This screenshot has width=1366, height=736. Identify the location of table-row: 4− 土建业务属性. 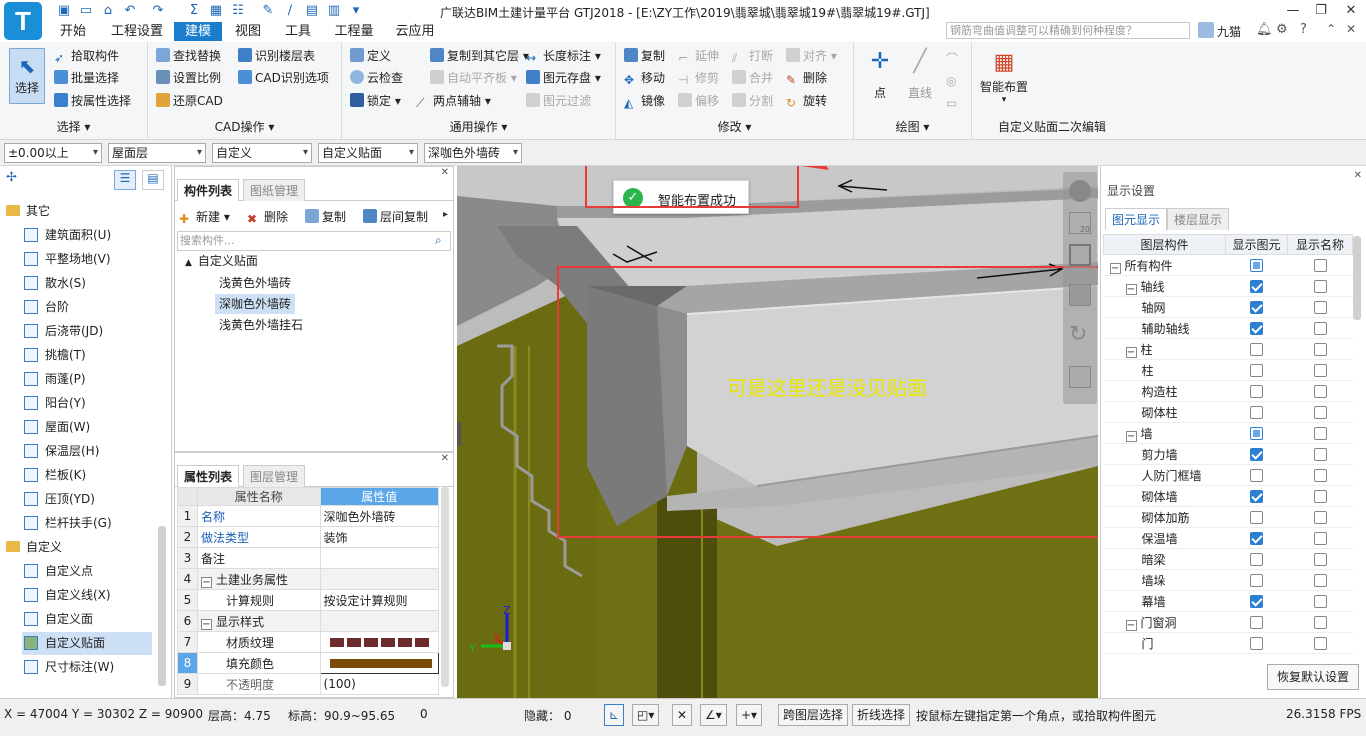
(308, 579).